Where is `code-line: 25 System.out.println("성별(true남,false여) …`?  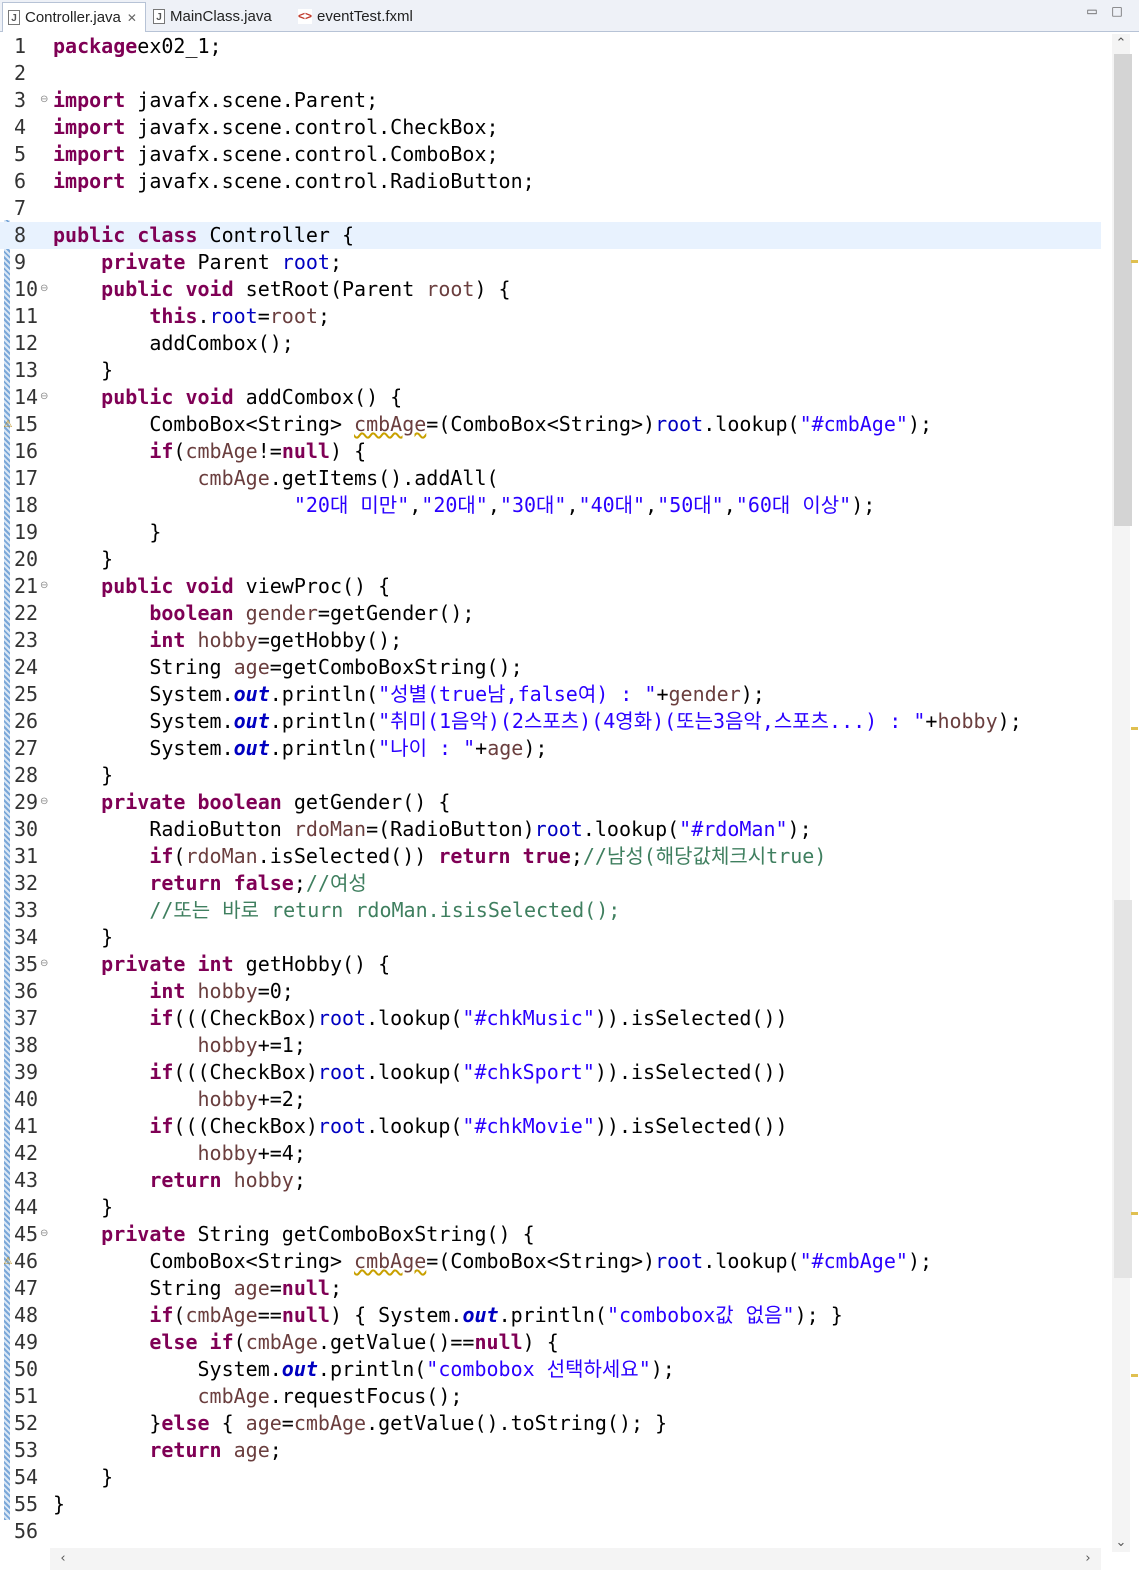 code-line: 25 System.out.println("성별(true남,false여) … is located at coordinates (550, 694).